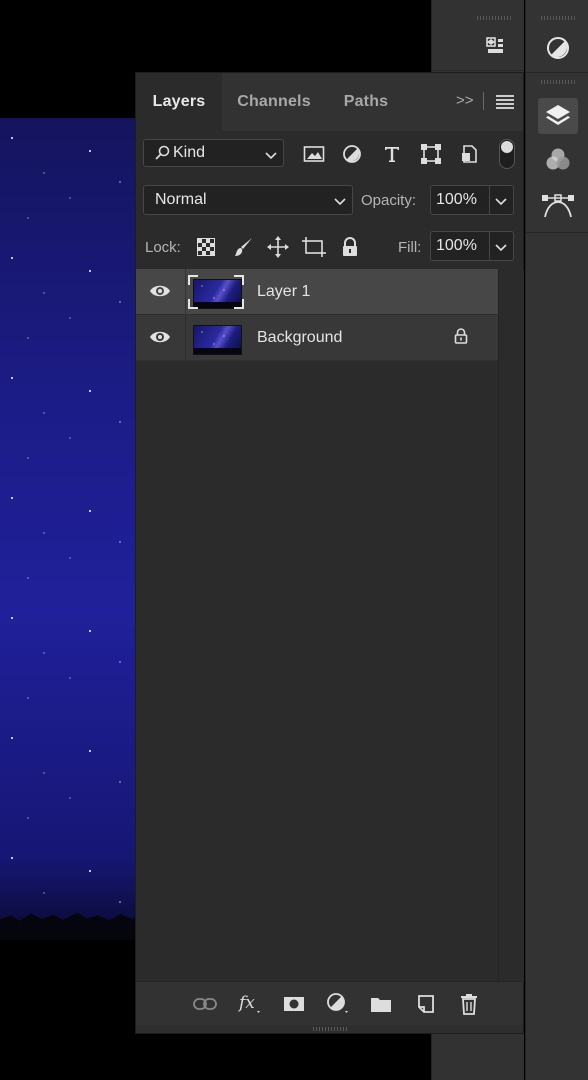  Describe the element at coordinates (558, 206) in the screenshot. I see `paths-icon` at that location.